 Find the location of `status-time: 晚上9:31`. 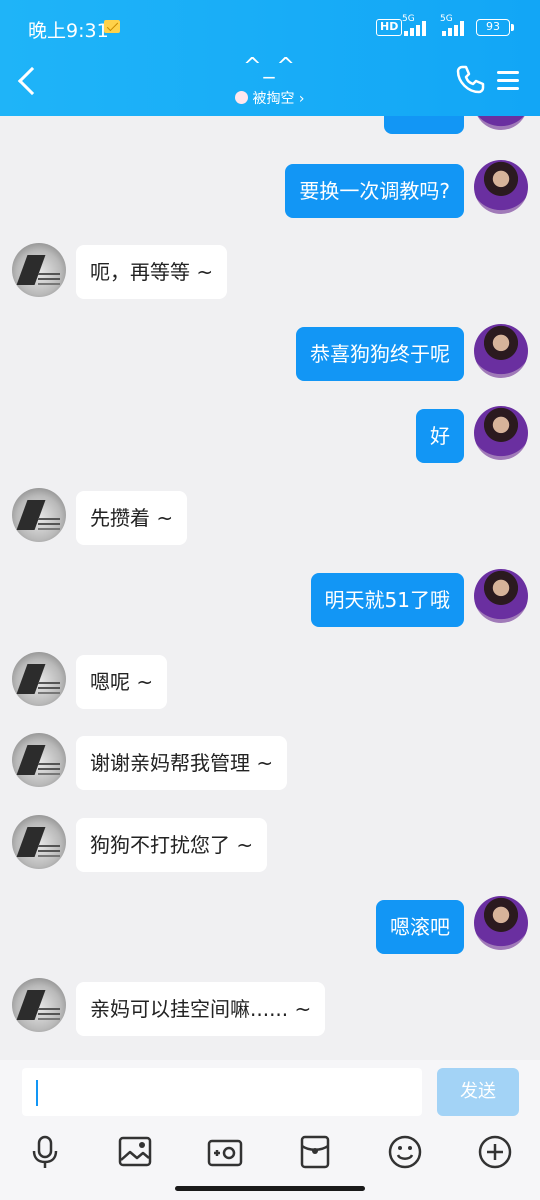

status-time: 晚上9:31 is located at coordinates (68, 31).